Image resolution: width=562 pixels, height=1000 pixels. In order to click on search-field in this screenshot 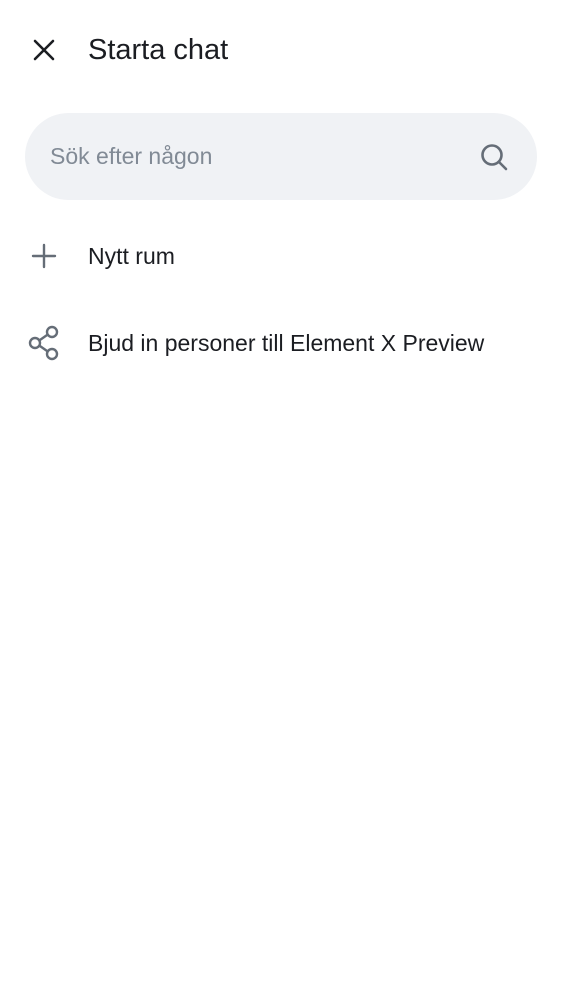, I will do `click(281, 156)`.